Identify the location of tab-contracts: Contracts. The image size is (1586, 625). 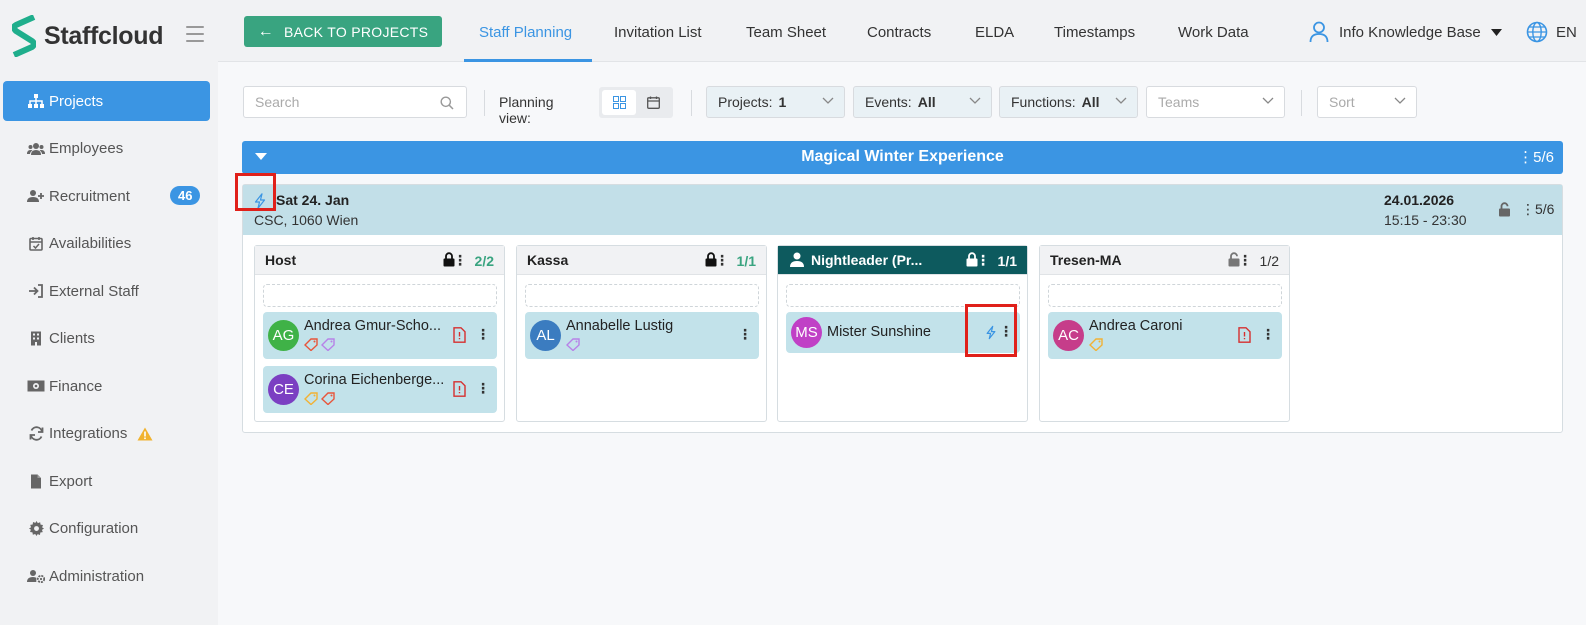
(899, 32).